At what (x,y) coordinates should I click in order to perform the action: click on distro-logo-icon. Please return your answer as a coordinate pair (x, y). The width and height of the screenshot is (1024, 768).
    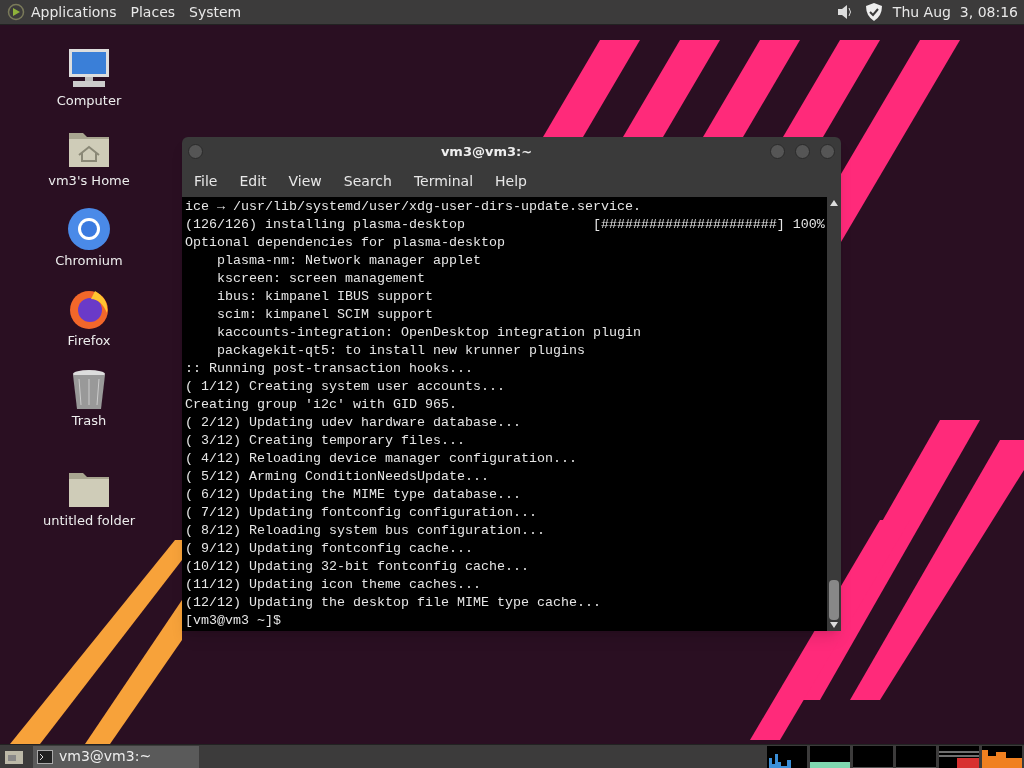
    Looking at the image, I should click on (16, 12).